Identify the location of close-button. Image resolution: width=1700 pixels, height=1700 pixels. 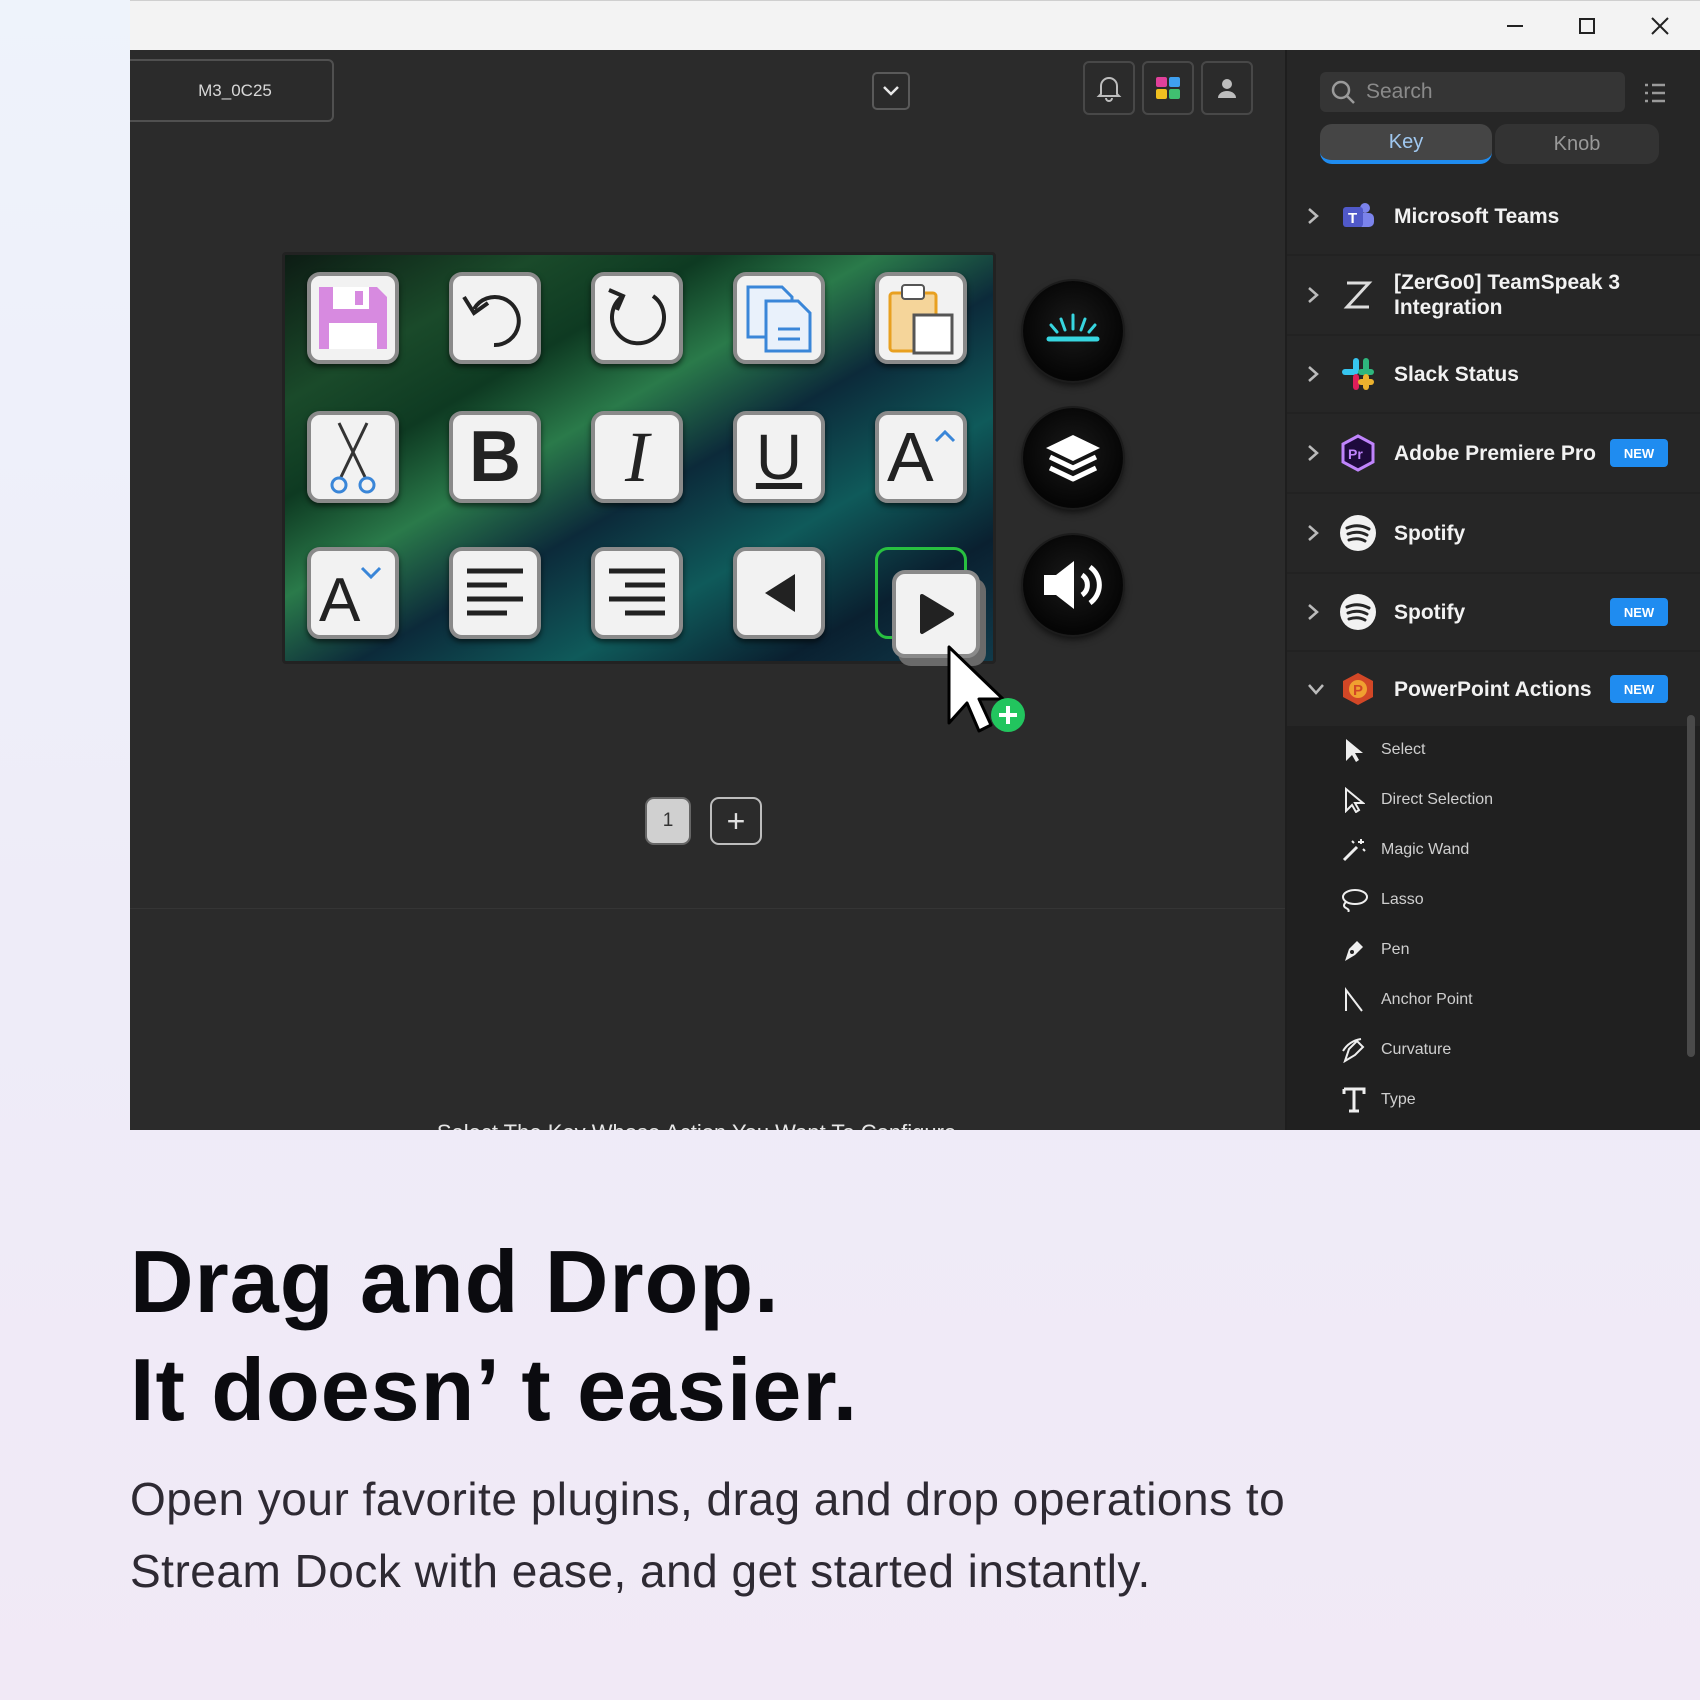
(1660, 26).